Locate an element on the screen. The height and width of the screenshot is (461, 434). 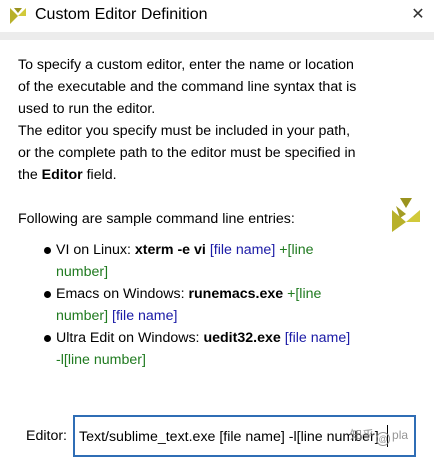
watermark-text-right: pla is located at coordinates (400, 435).